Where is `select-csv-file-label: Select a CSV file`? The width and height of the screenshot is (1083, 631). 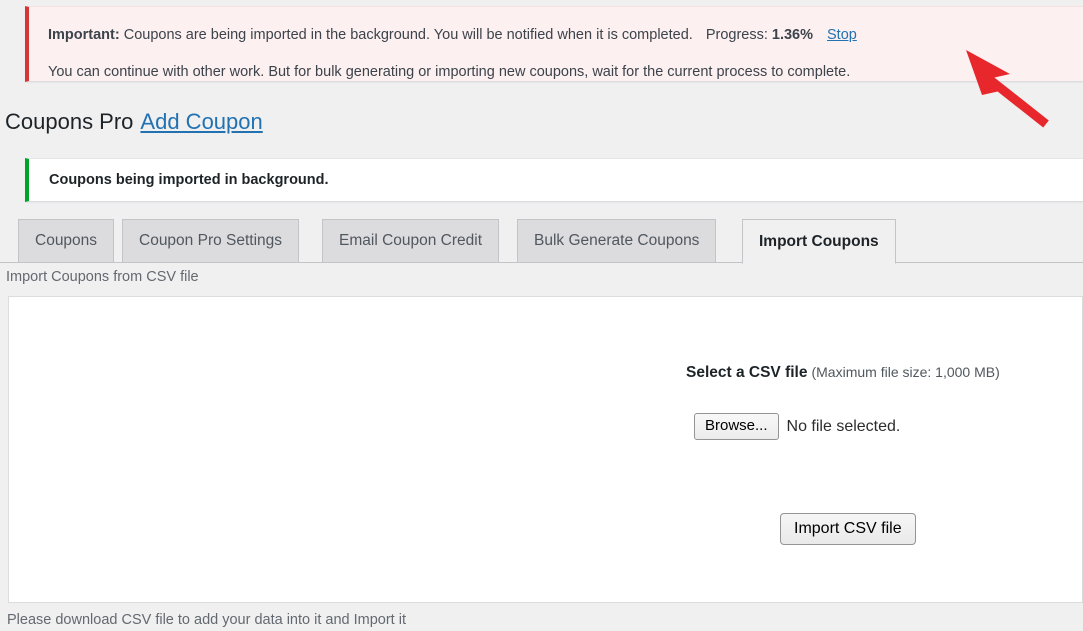
select-csv-file-label: Select a CSV file is located at coordinates (747, 372).